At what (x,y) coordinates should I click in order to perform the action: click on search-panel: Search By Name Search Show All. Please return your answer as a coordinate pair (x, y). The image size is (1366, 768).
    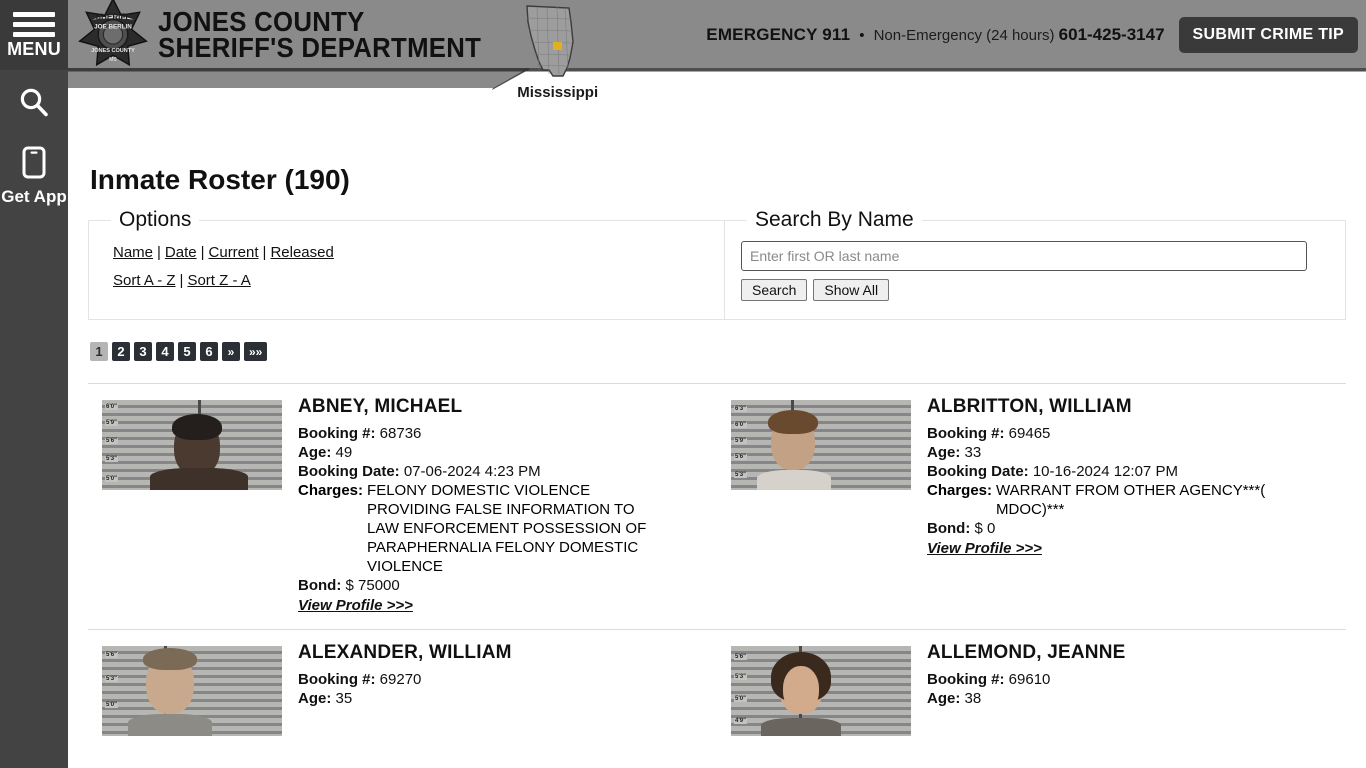
    Looking at the image, I should click on (1035, 263).